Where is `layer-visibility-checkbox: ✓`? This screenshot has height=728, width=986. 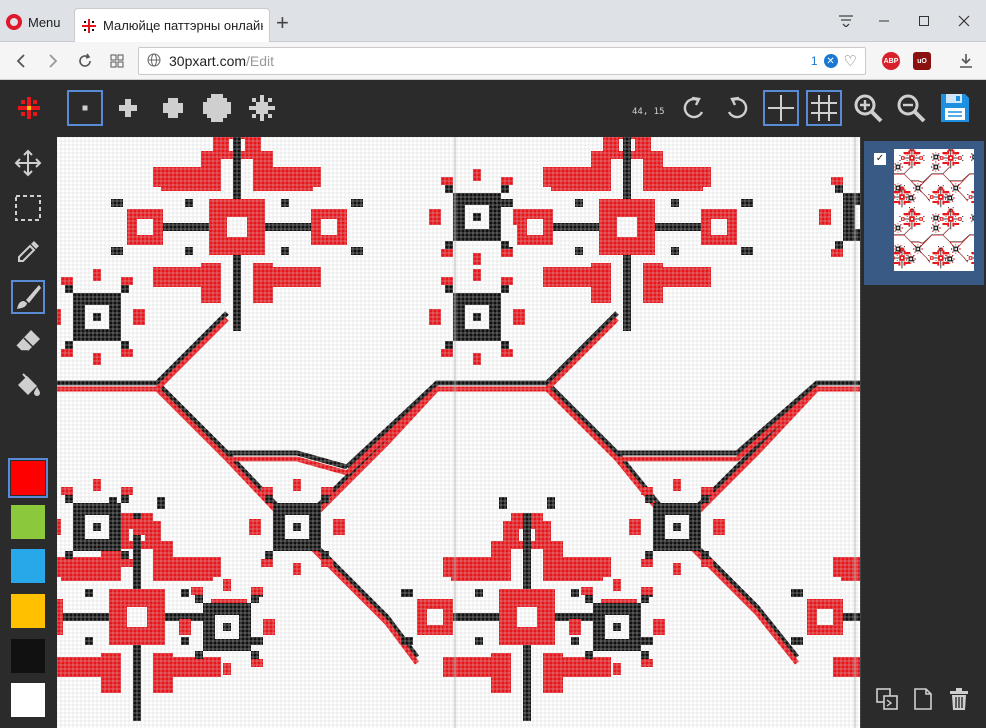 layer-visibility-checkbox: ✓ is located at coordinates (880, 159).